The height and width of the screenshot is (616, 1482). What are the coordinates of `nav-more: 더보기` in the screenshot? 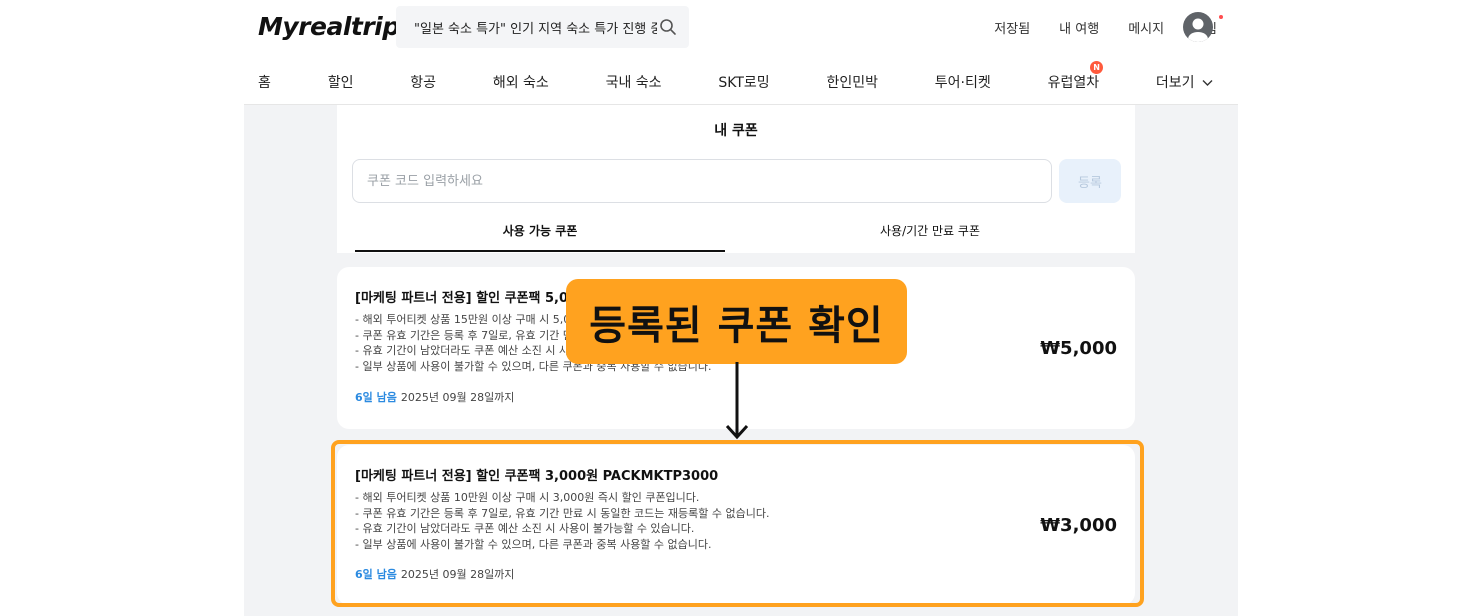 It's located at (1184, 82).